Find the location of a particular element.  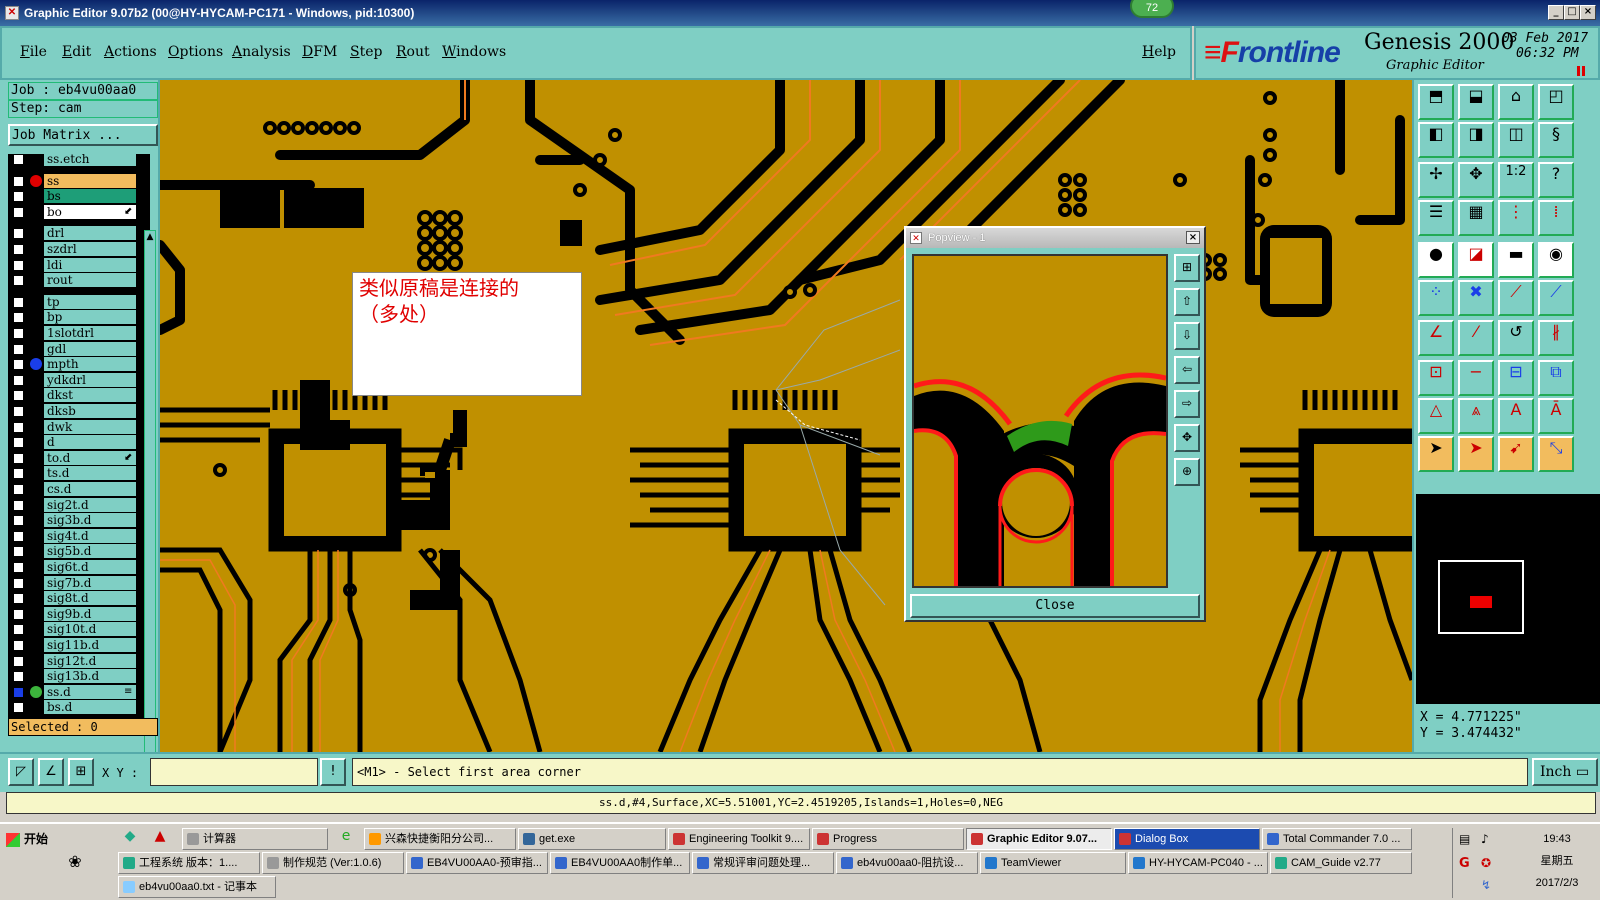

unit-selector: Inch ▭ is located at coordinates (1565, 772).